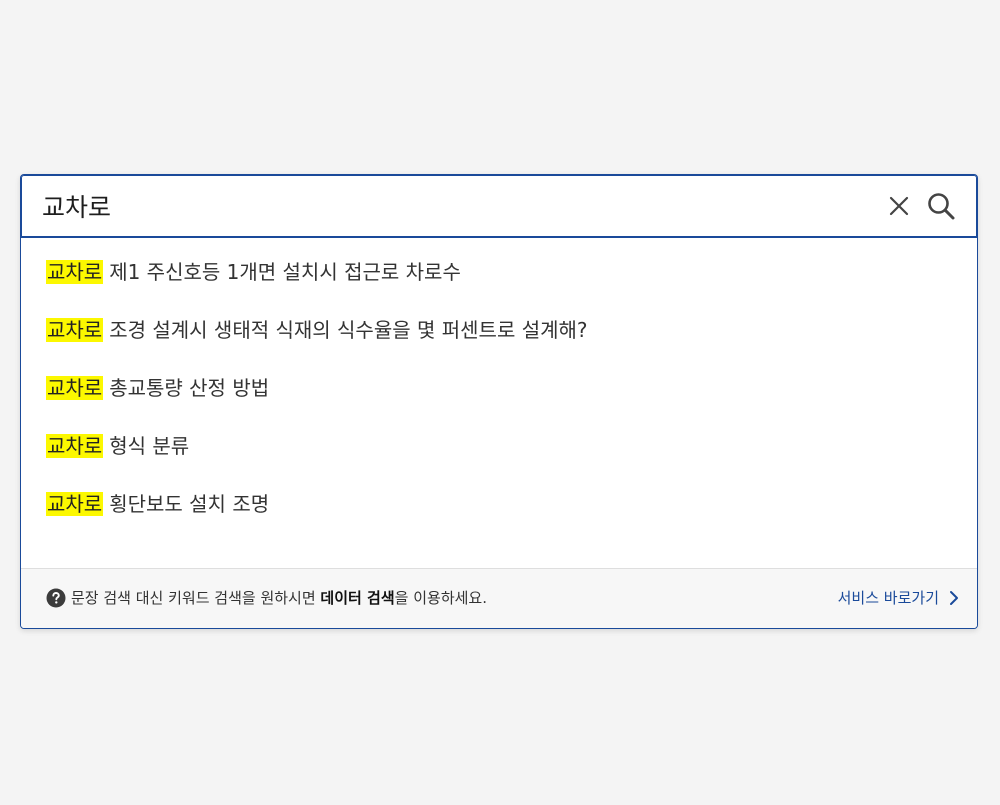  I want to click on suggestion-text: 형식 분류, so click(149, 446).